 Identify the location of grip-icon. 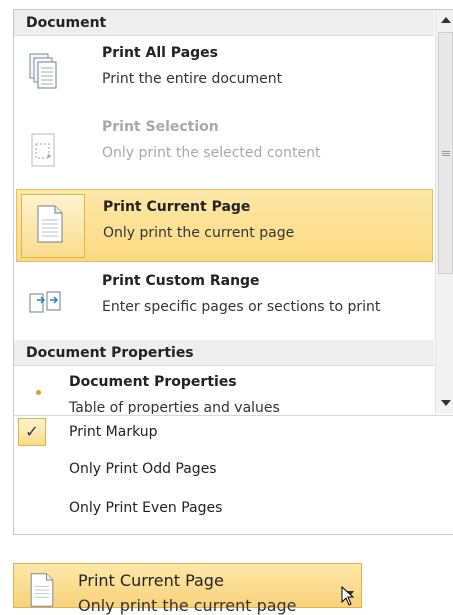
(445, 151).